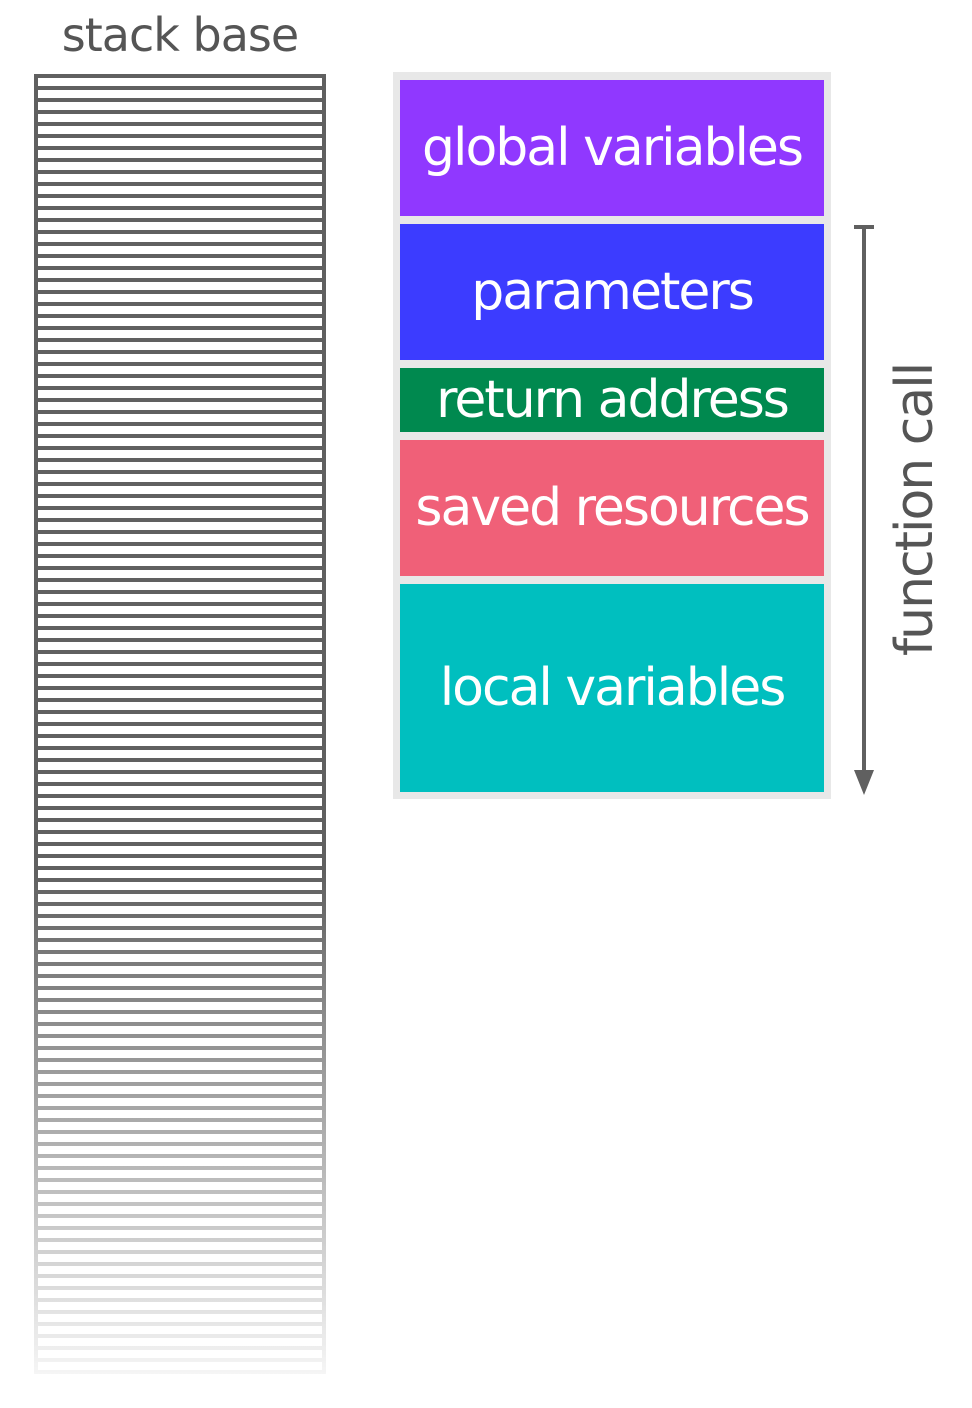 This screenshot has height=1408, width=972. What do you see at coordinates (864, 782) in the screenshot?
I see `arrow-head-icon` at bounding box center [864, 782].